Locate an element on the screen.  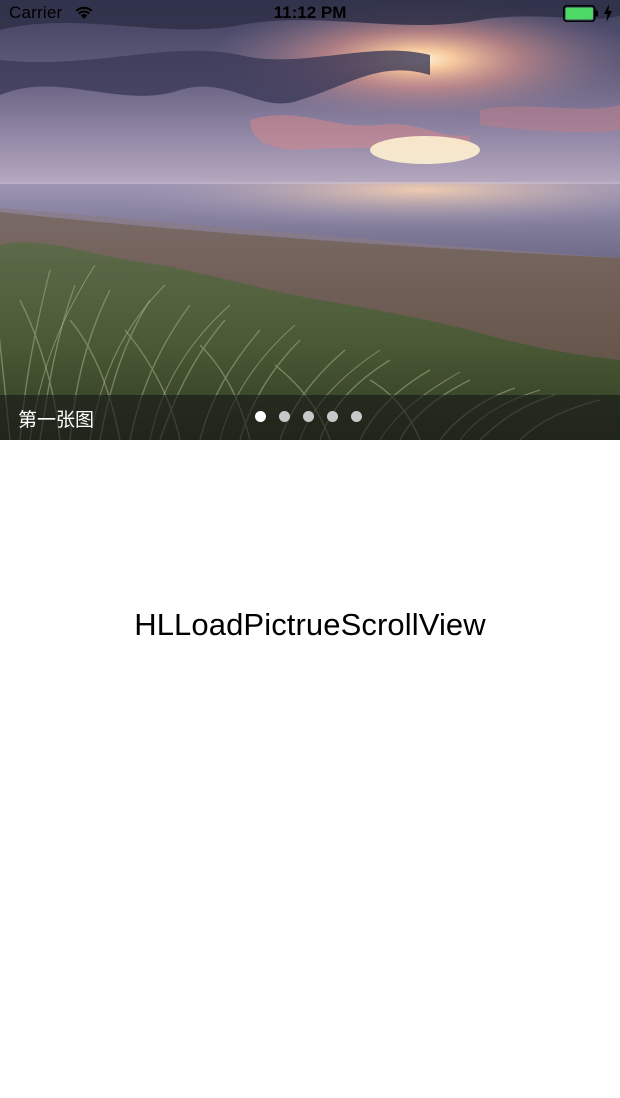
status-bar: Carrier 11:12 PM is located at coordinates (310, 14).